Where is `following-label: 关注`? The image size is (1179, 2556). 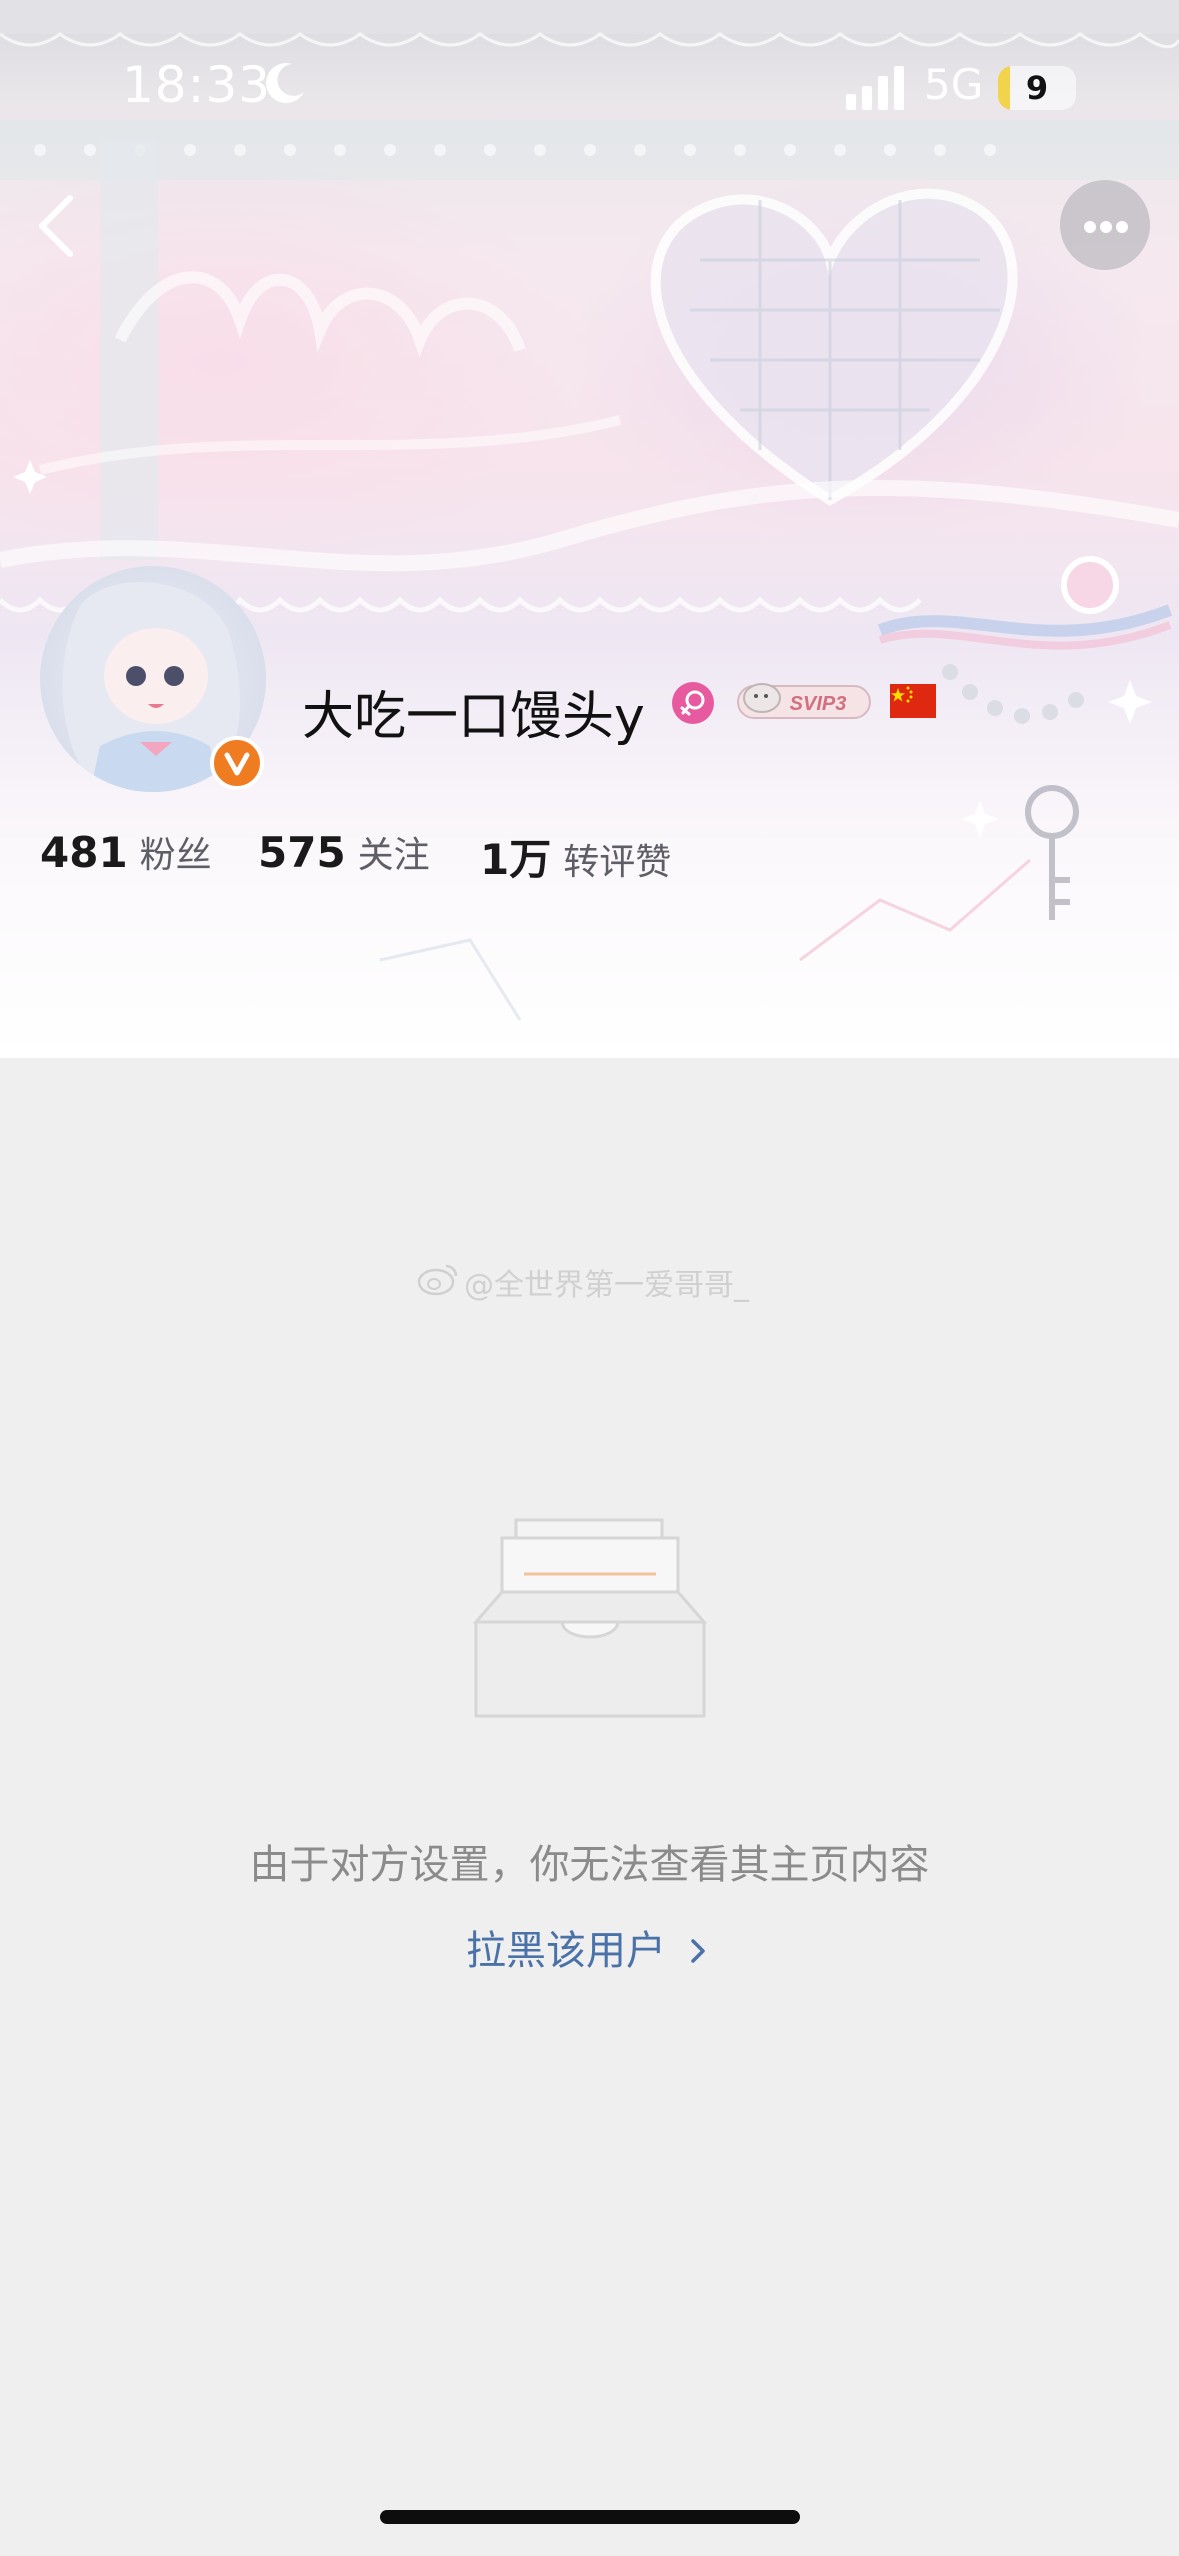 following-label: 关注 is located at coordinates (393, 855).